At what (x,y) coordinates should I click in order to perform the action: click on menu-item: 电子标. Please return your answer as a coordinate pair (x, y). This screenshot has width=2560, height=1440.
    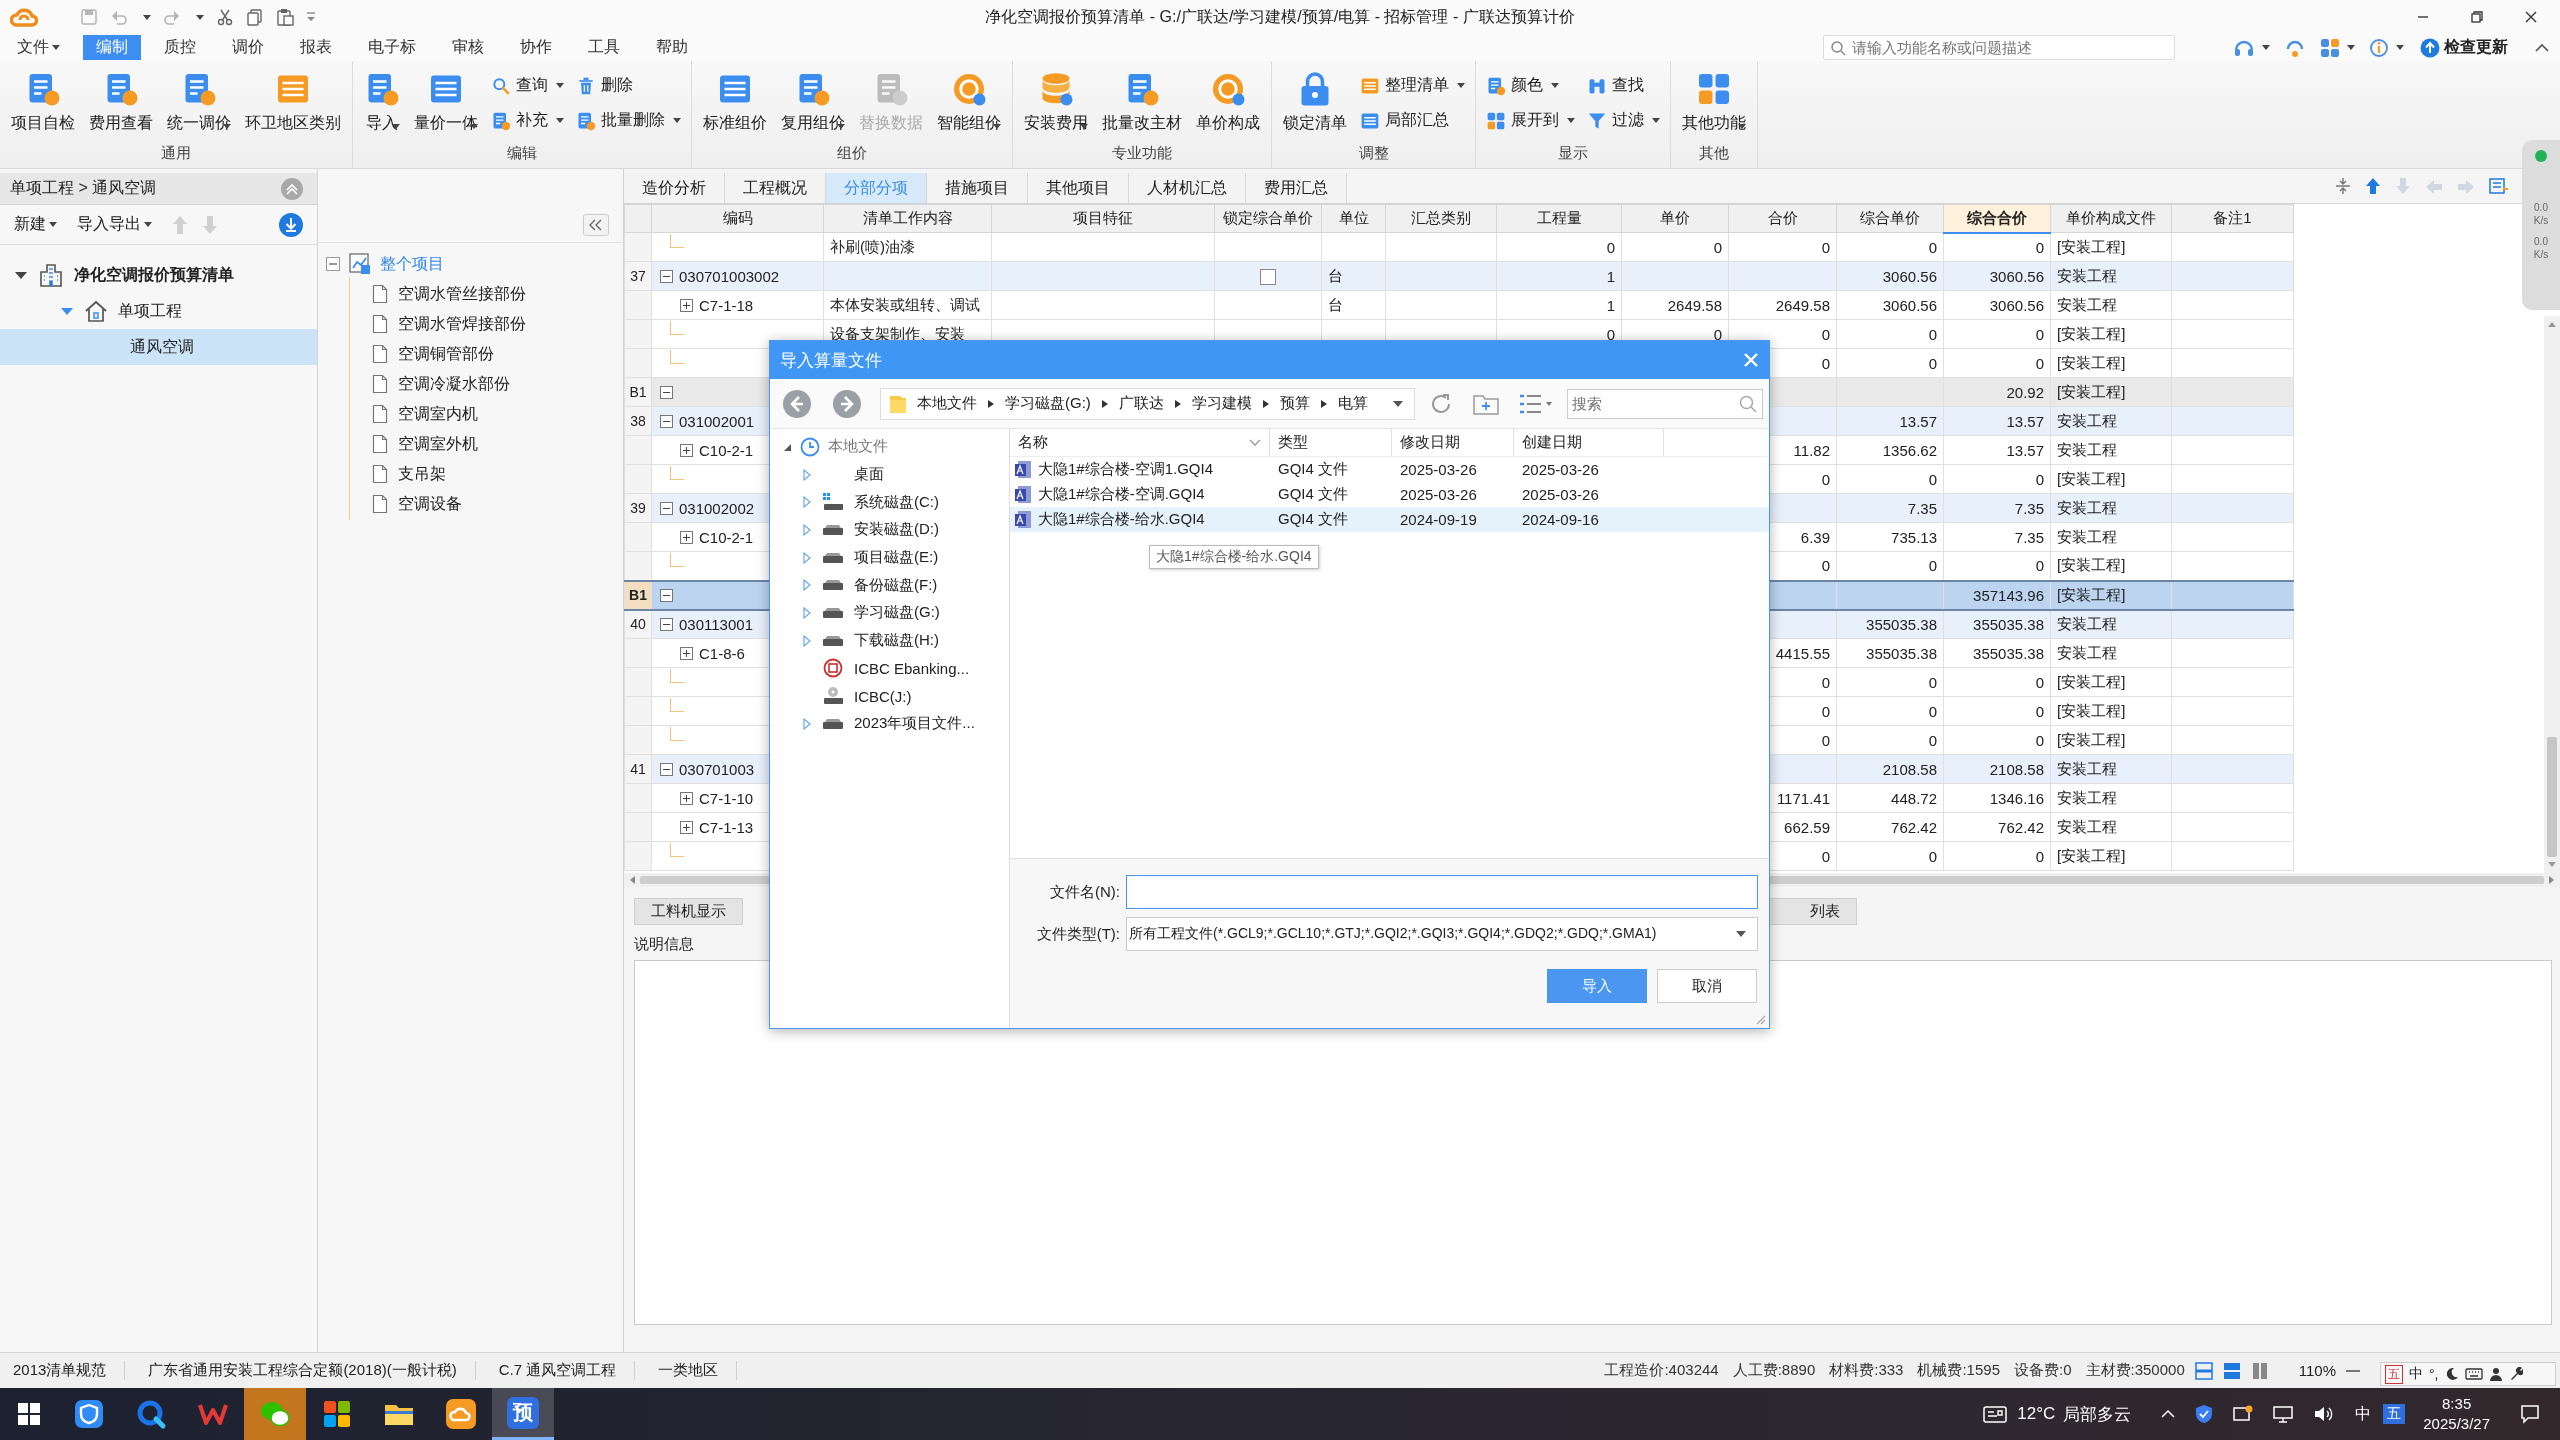
    Looking at the image, I should click on (392, 47).